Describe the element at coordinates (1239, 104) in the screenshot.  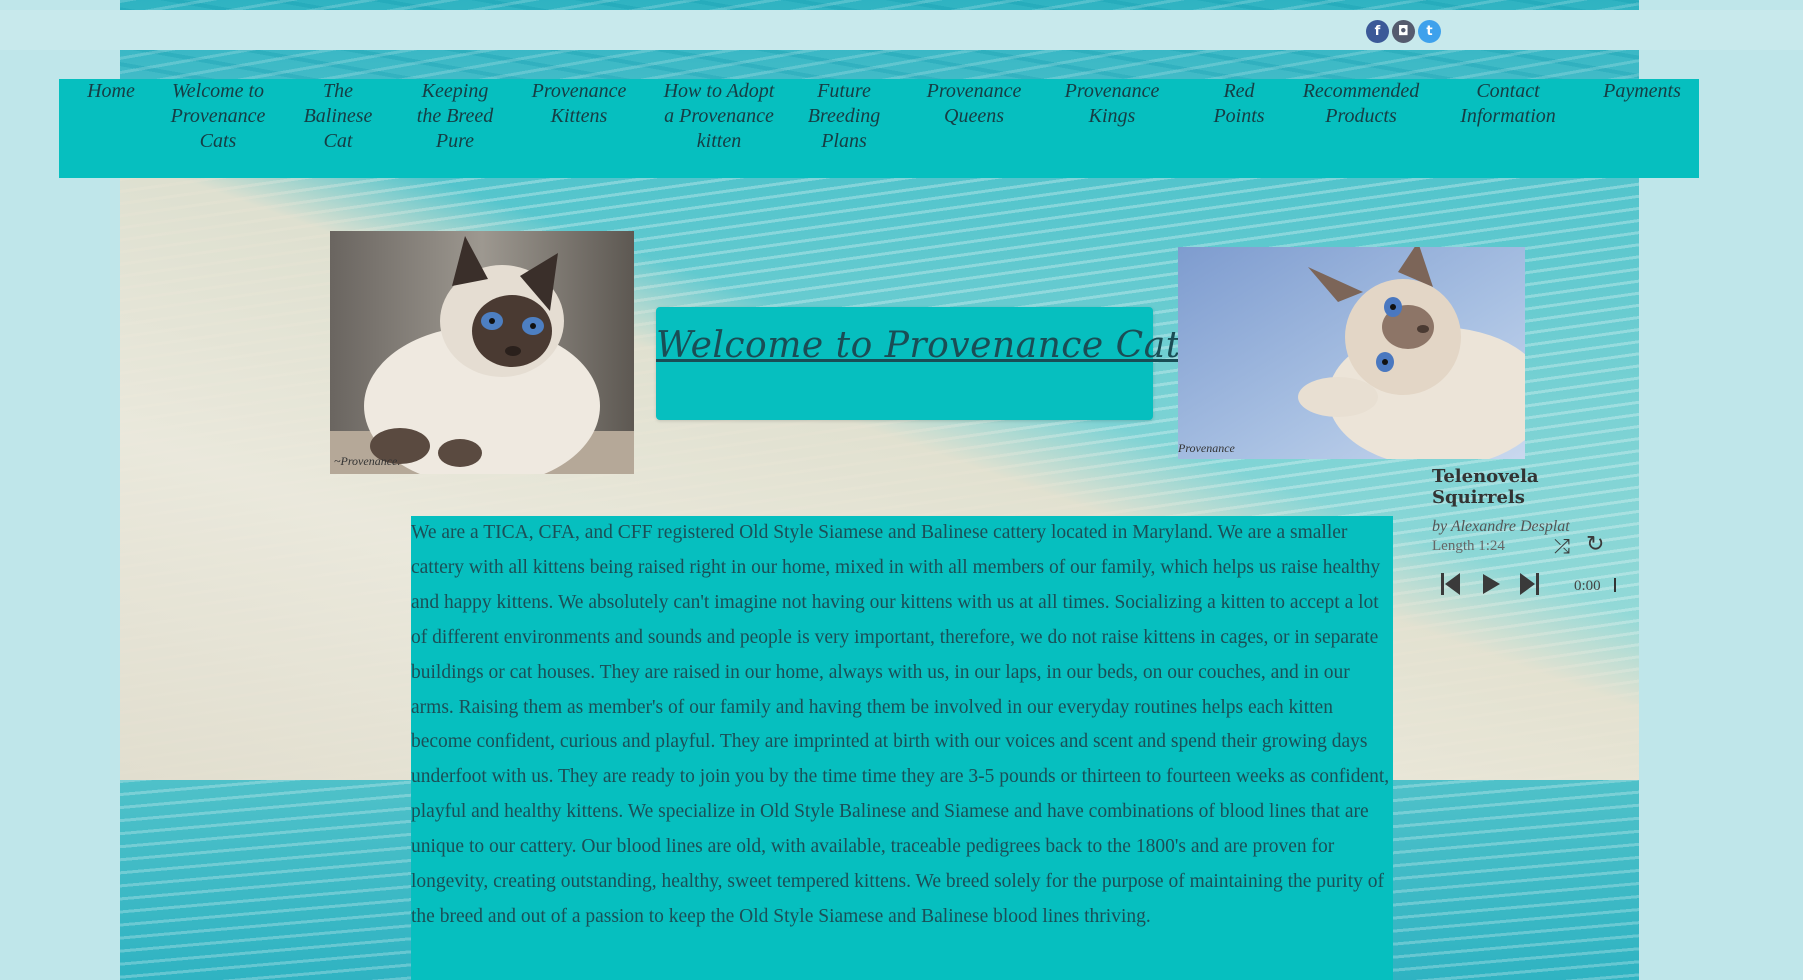
I see `nav-item-red-points: Red Points` at that location.